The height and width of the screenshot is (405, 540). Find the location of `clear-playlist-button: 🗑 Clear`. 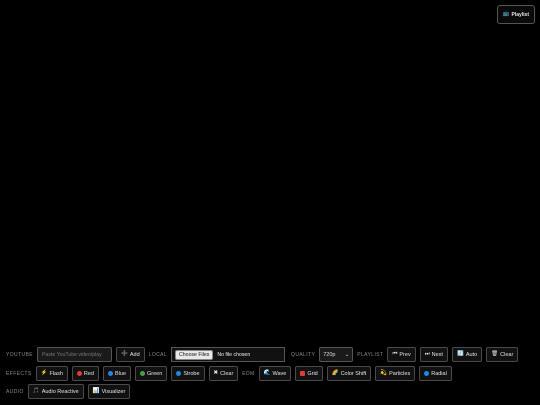

clear-playlist-button: 🗑 Clear is located at coordinates (502, 354).